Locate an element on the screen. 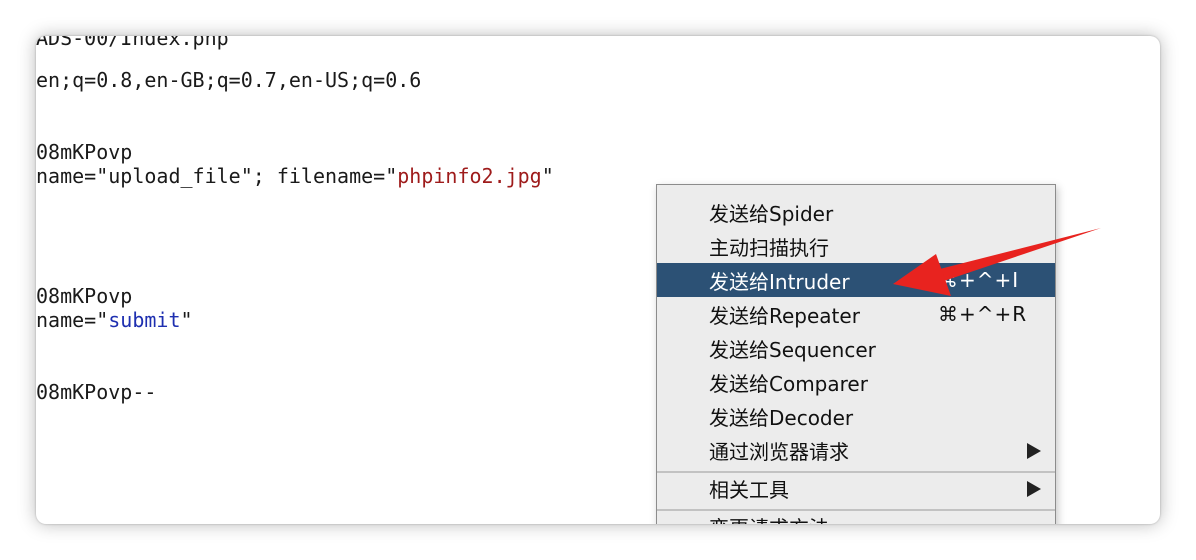  menu-item-shortcut: ⌘+^+I is located at coordinates (979, 280).